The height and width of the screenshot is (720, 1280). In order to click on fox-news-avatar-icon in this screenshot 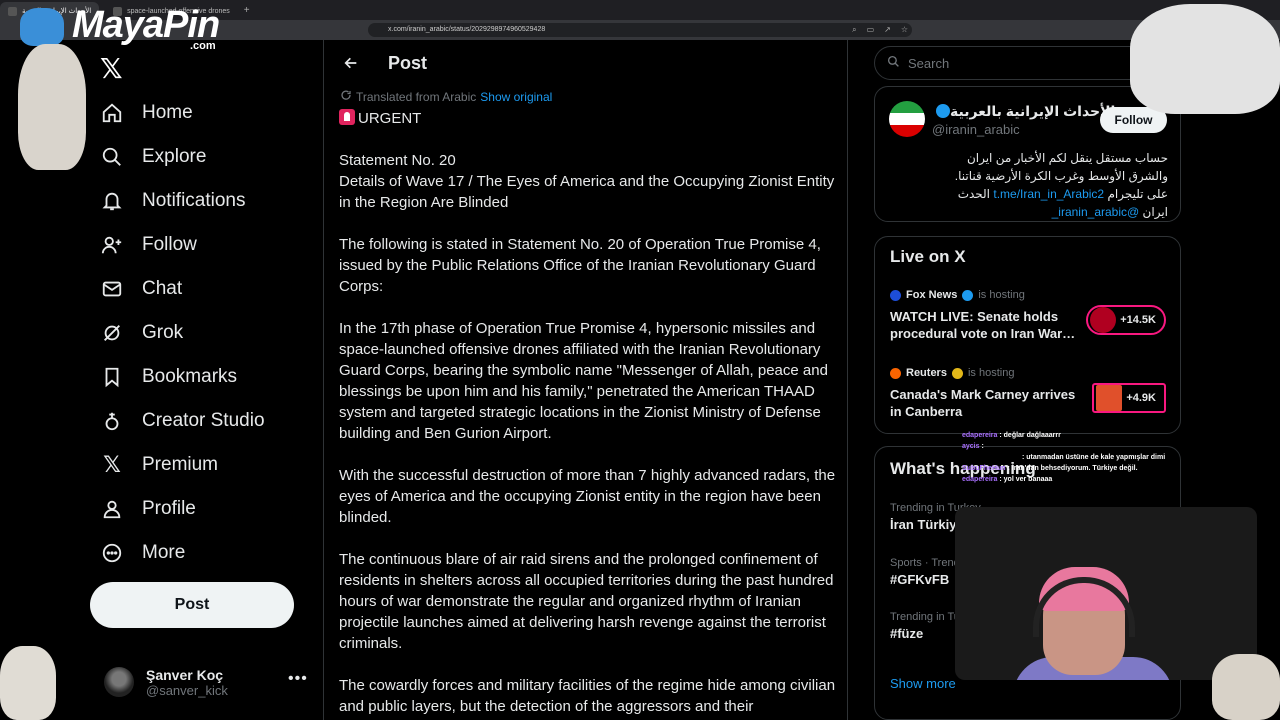, I will do `click(895, 295)`.